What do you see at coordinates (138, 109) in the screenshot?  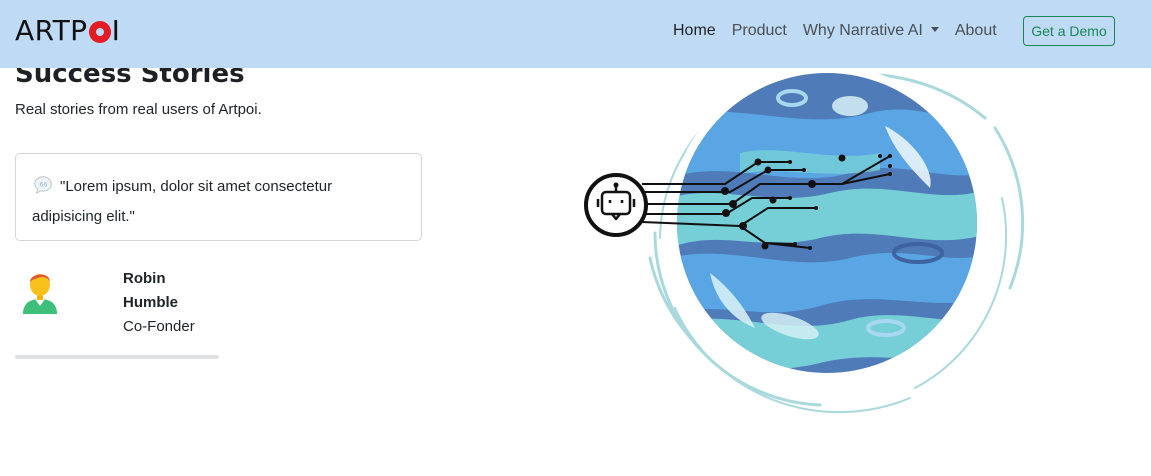 I see `page-subtitle: Real stories from real users of Artpoi.` at bounding box center [138, 109].